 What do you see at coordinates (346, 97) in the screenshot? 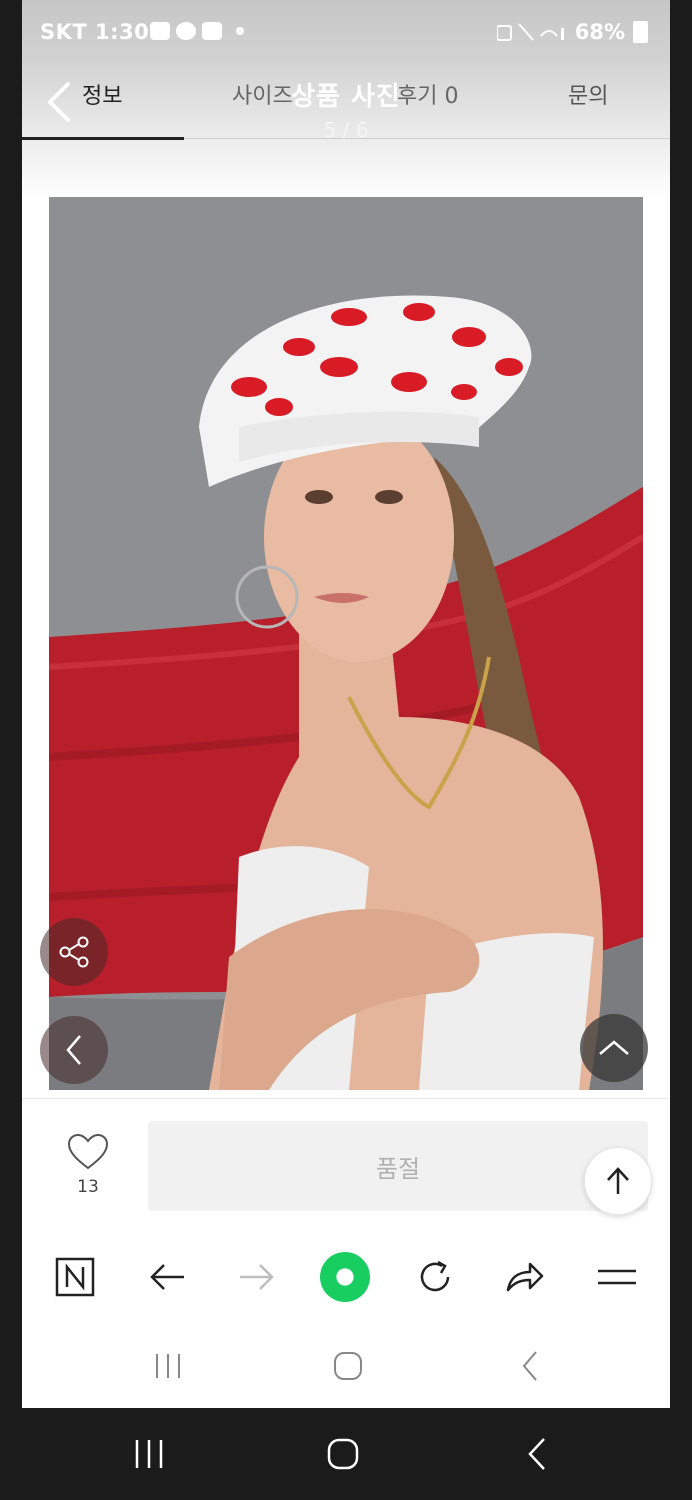
I see `viewer-title: 상품 사진` at bounding box center [346, 97].